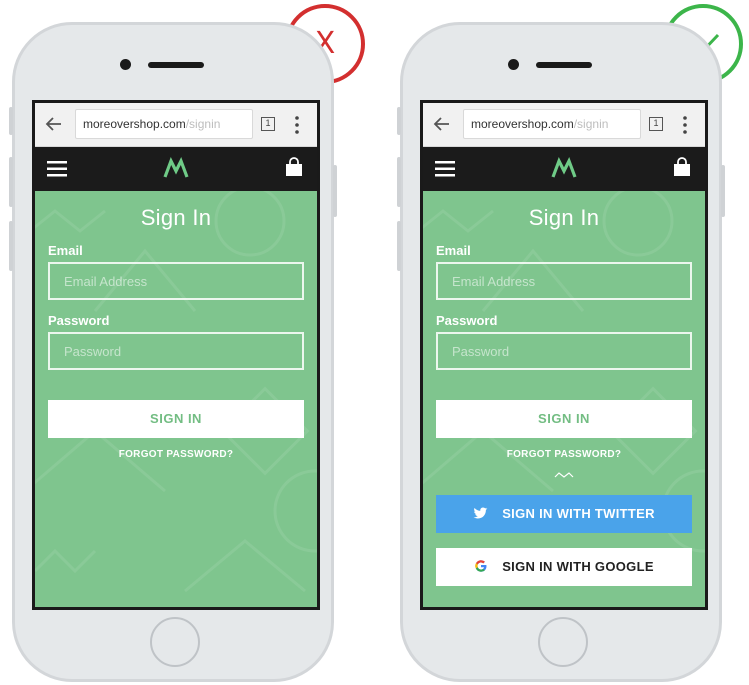 Image resolution: width=749 pixels, height=685 pixels. I want to click on sign-in-with-google-button: SIGN IN WITH GOOGLE, so click(564, 567).